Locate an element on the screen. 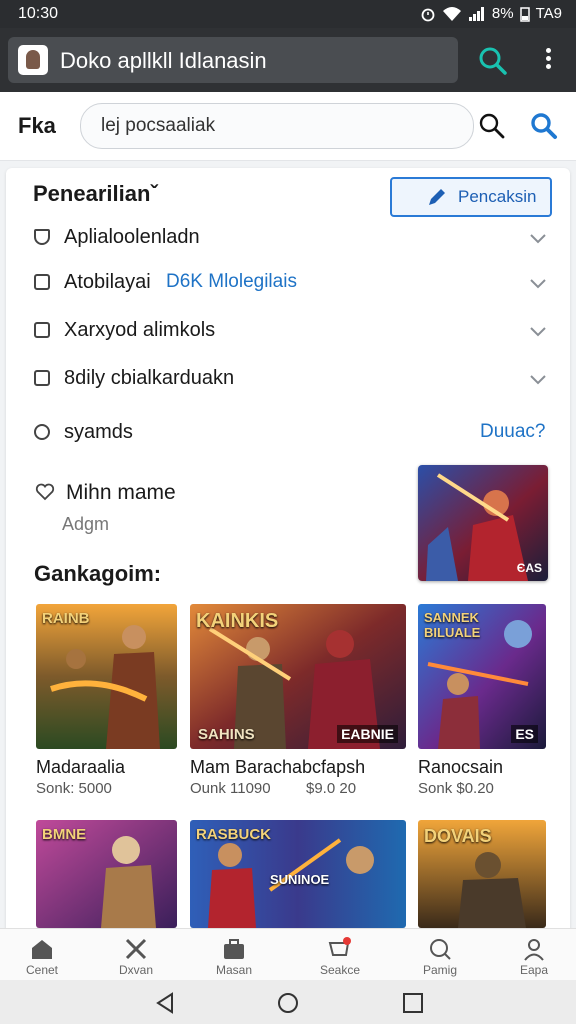  calendar-icon is located at coordinates (42, 378).